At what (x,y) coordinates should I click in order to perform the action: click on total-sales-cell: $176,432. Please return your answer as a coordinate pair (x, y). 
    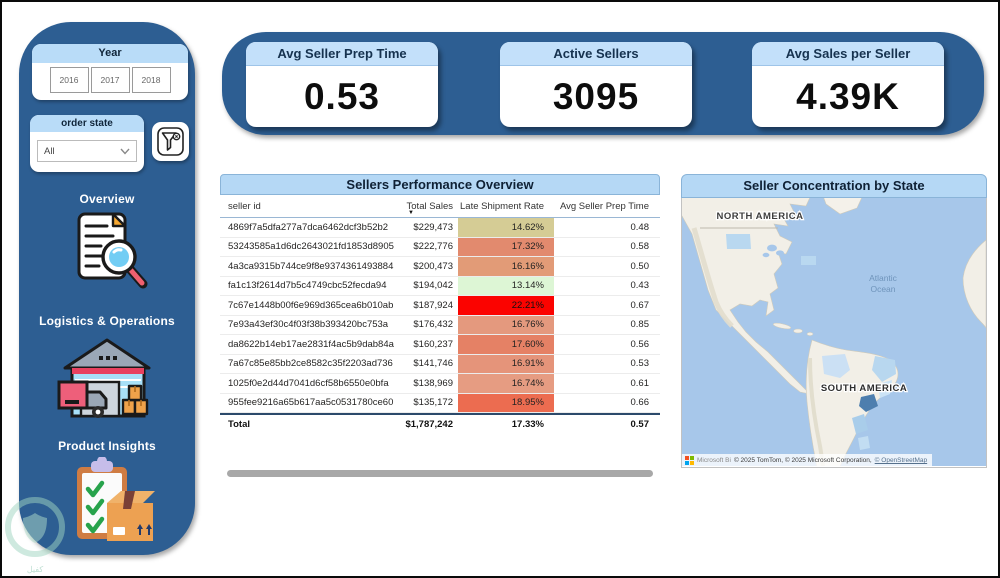
    Looking at the image, I should click on (433, 325).